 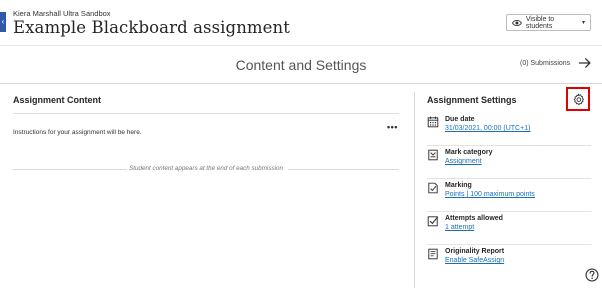 I want to click on enable-safeassign-link: Enable SafeAssign, so click(x=474, y=260).